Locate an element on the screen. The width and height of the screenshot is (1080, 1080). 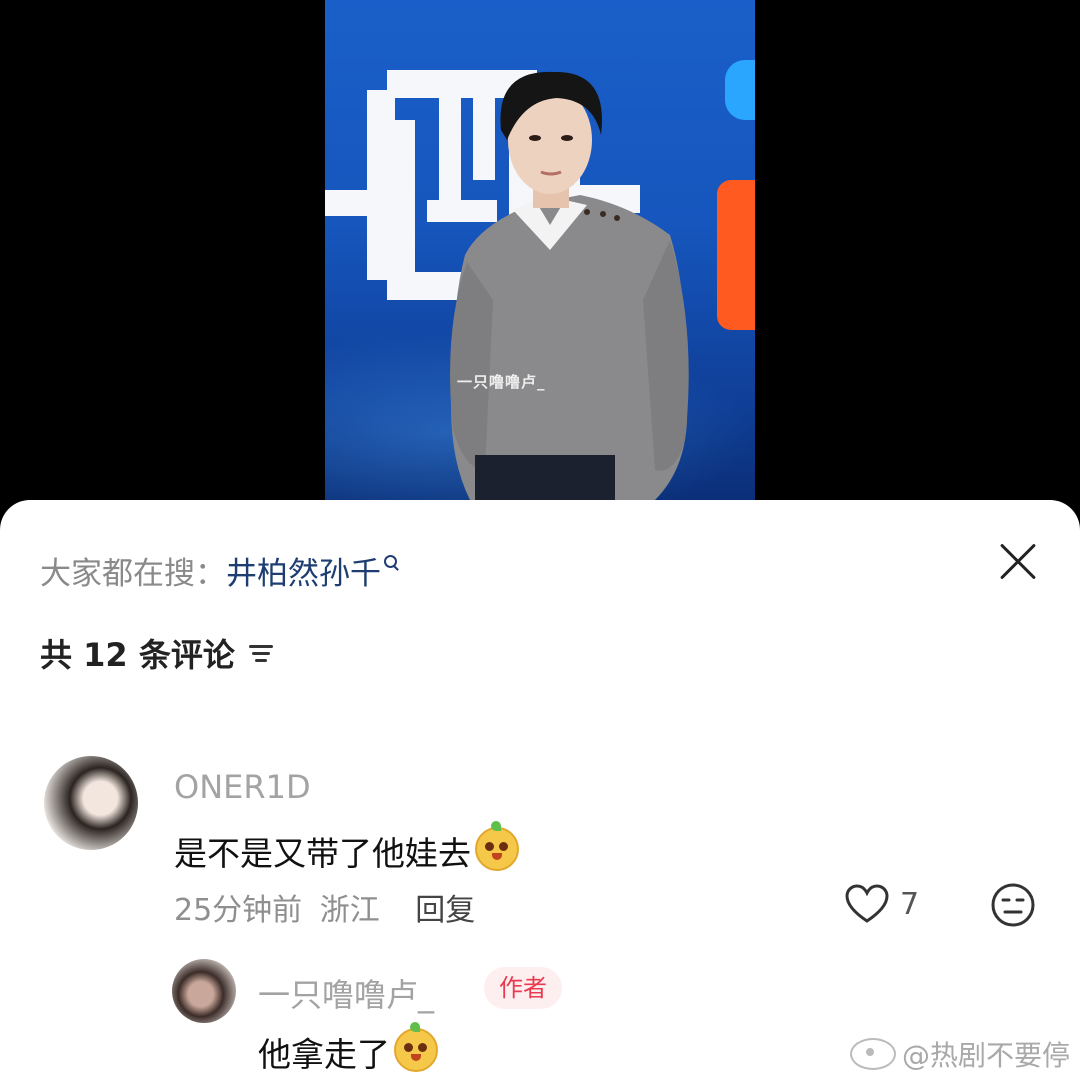
comment-meta: 25分钟前 浙江 回复 is located at coordinates (324, 907).